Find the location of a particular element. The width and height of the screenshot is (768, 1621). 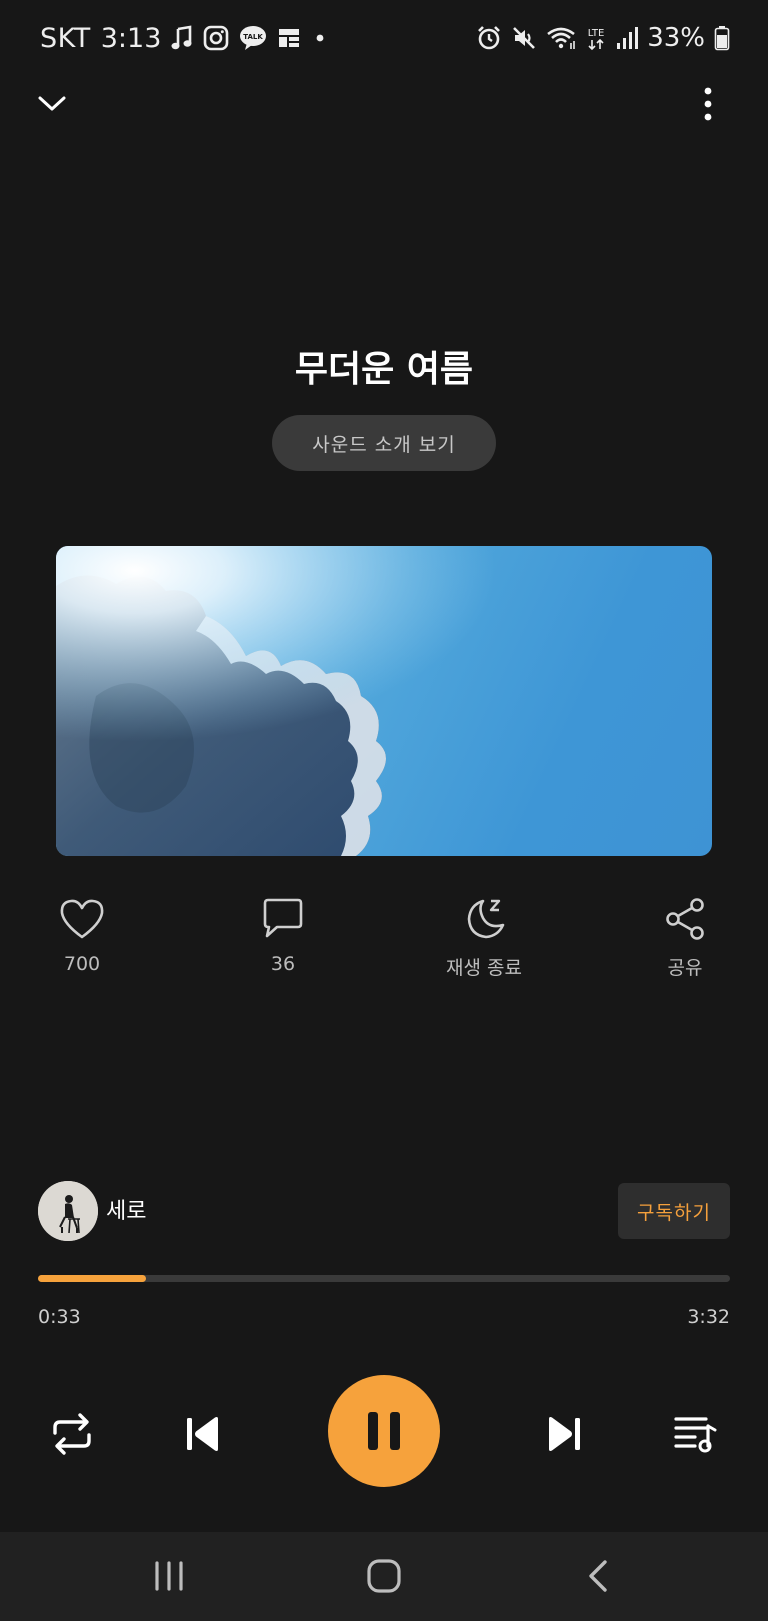

recent-apps-icon is located at coordinates (169, 1576).